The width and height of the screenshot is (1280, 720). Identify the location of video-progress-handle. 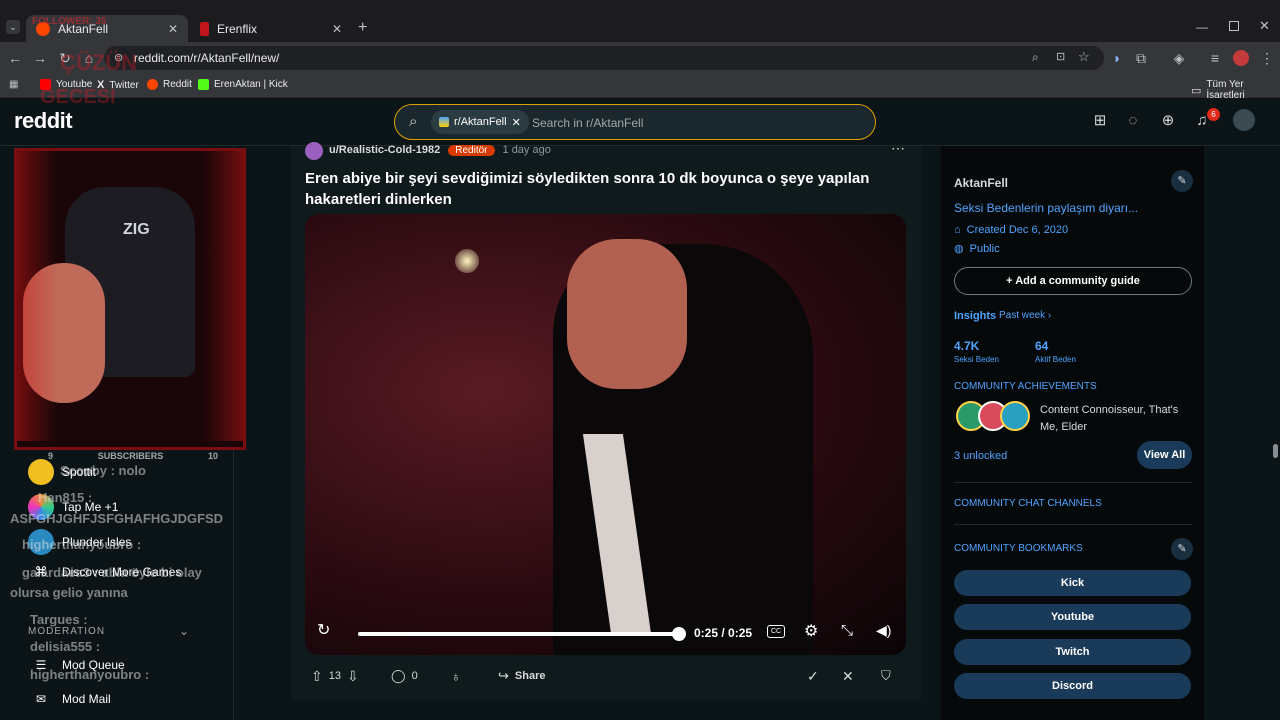
(679, 634).